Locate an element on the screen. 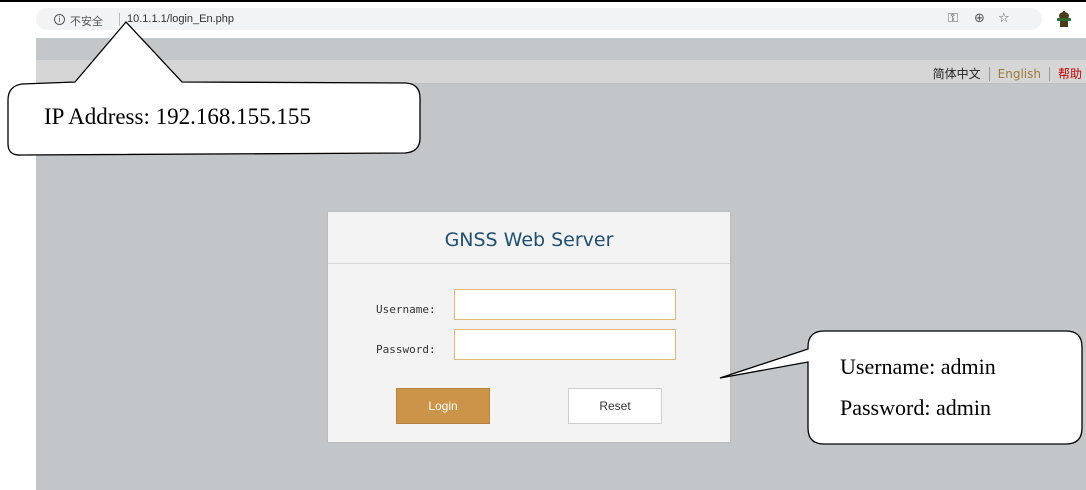  ip-callout-text: IP Address: 192.168.155.155 is located at coordinates (177, 116).